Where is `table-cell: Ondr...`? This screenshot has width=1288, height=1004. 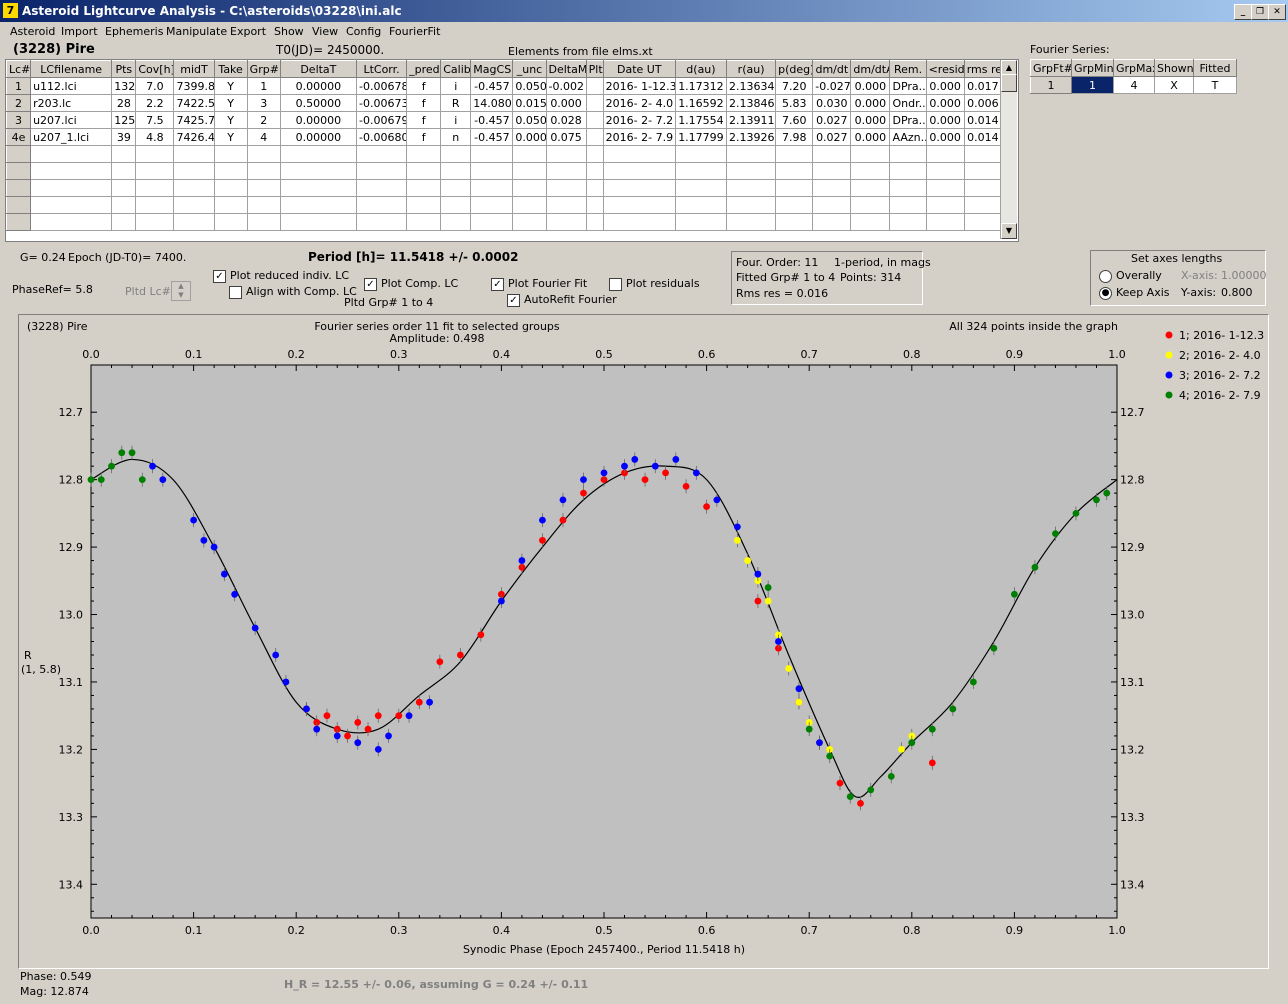
table-cell: Ondr... is located at coordinates (908, 103).